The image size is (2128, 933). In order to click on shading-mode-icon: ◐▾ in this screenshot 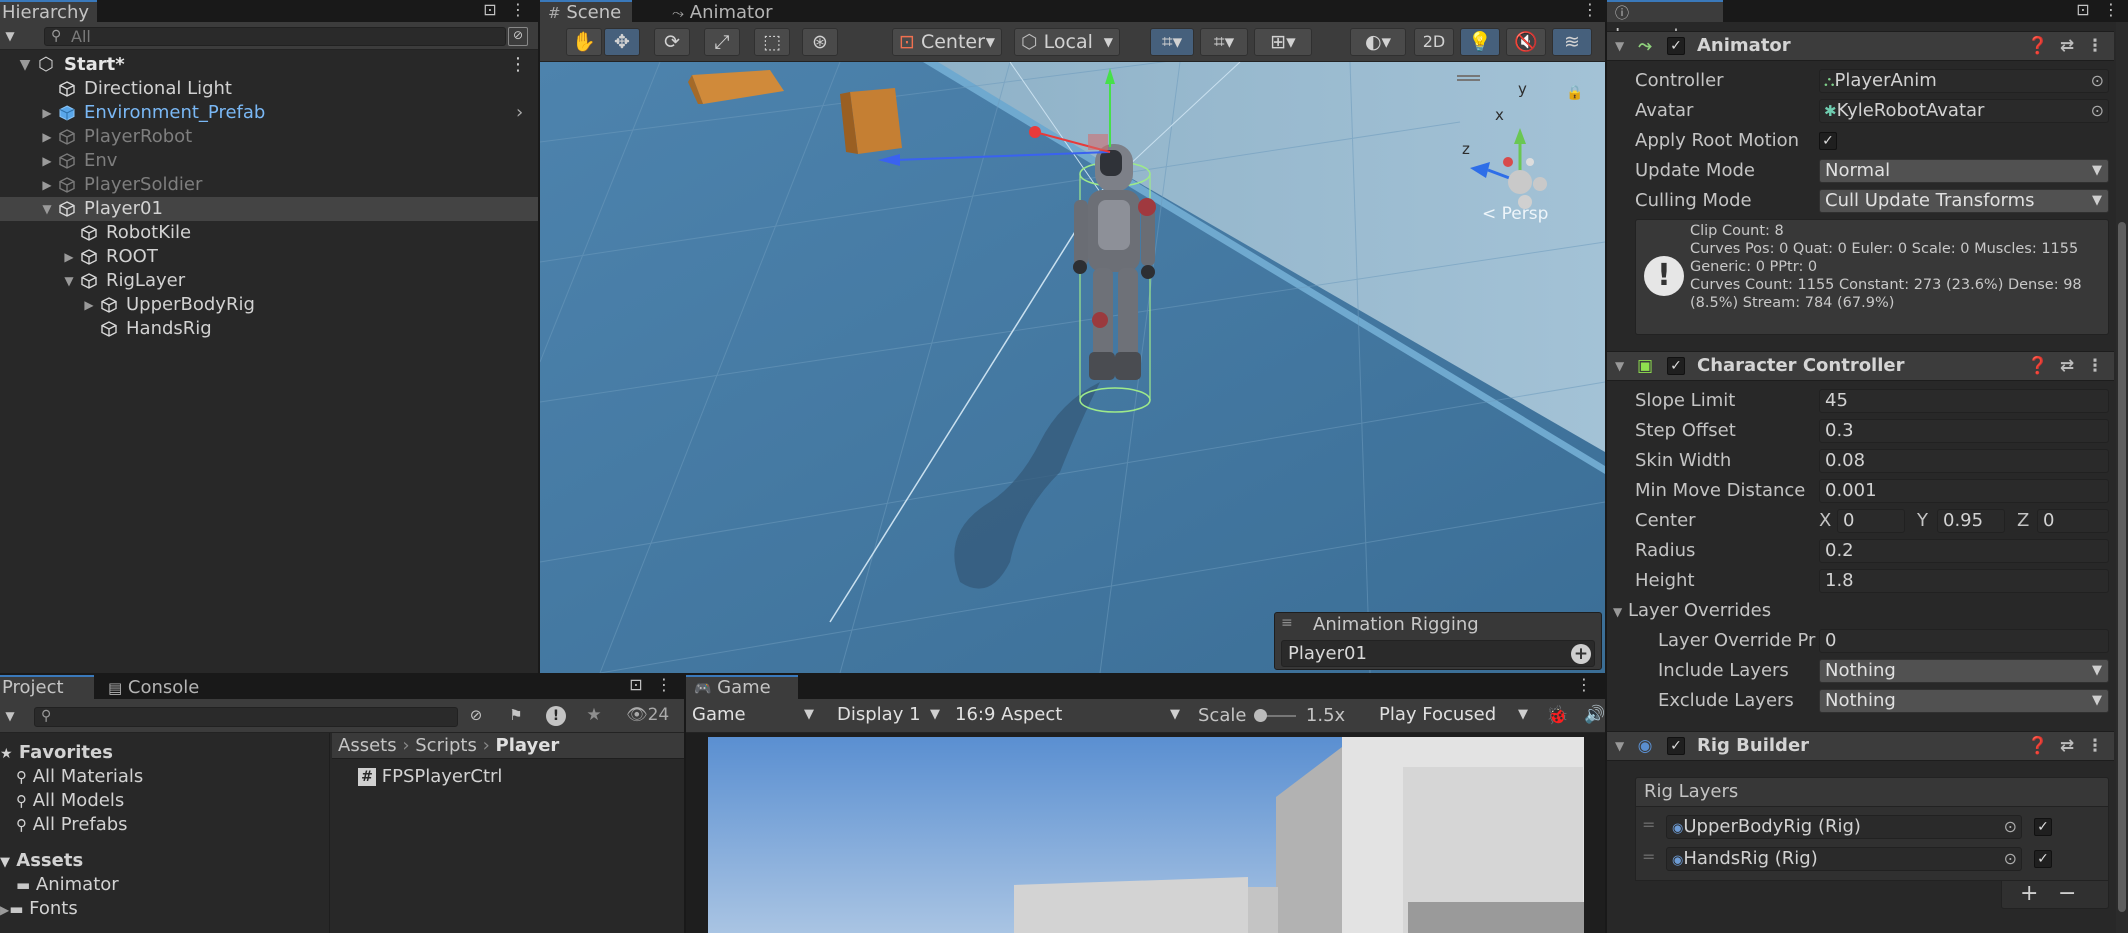, I will do `click(1378, 42)`.